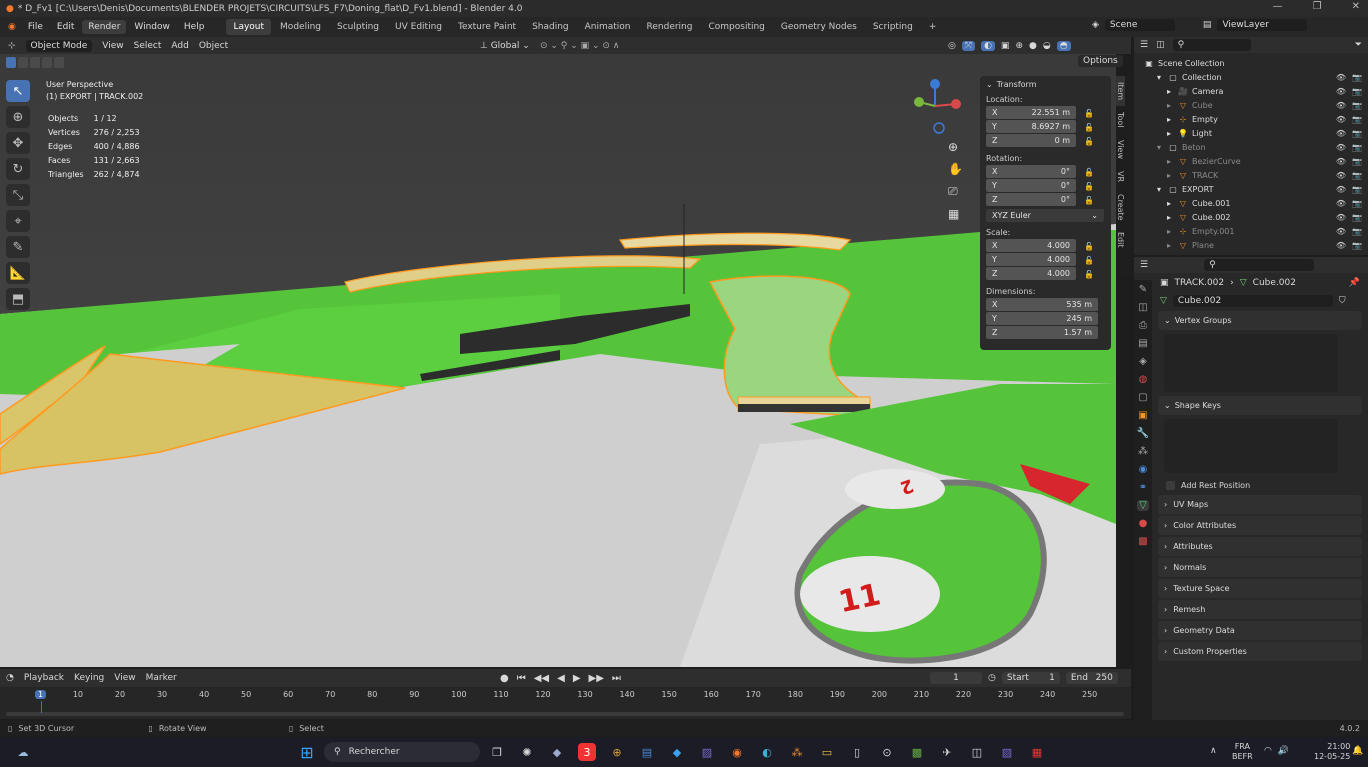 The width and height of the screenshot is (1368, 767). Describe the element at coordinates (1213, 751) in the screenshot. I see `tray-chevron-icon: ∧` at that location.